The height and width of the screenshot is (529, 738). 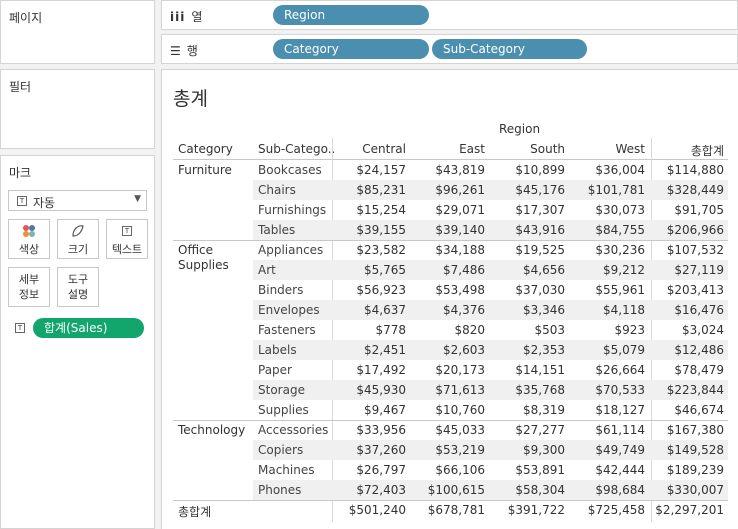 I want to click on value-cell: $45,033, so click(x=460, y=430).